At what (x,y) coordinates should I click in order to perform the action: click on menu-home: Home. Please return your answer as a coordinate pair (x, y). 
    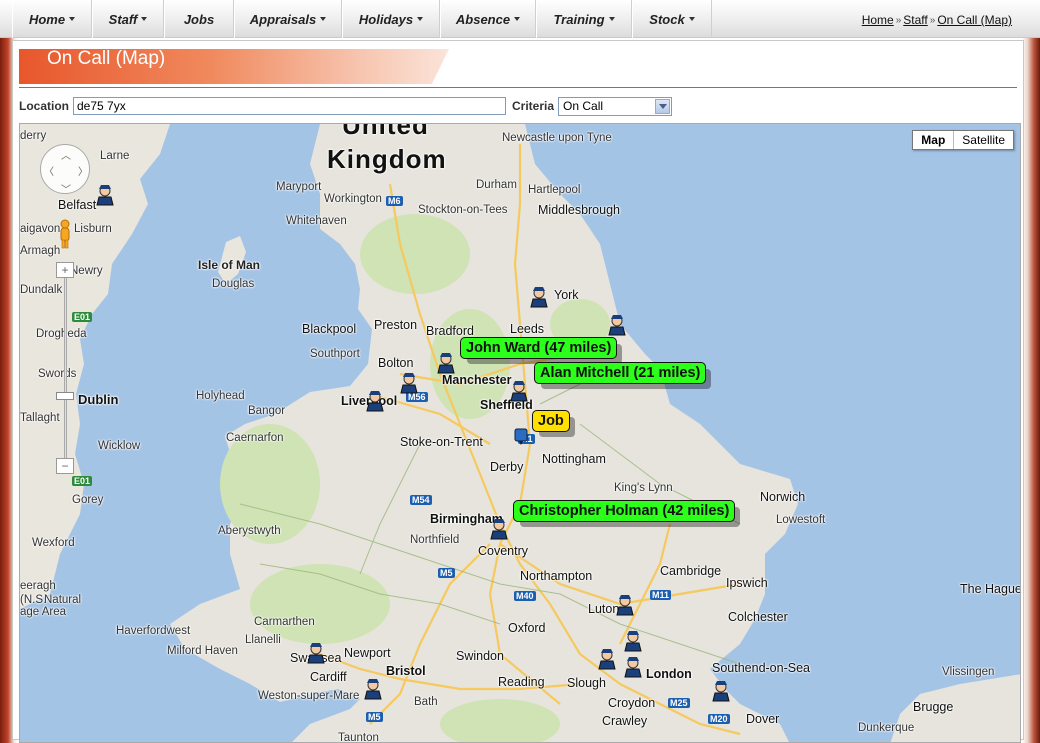
    Looking at the image, I should click on (52, 19).